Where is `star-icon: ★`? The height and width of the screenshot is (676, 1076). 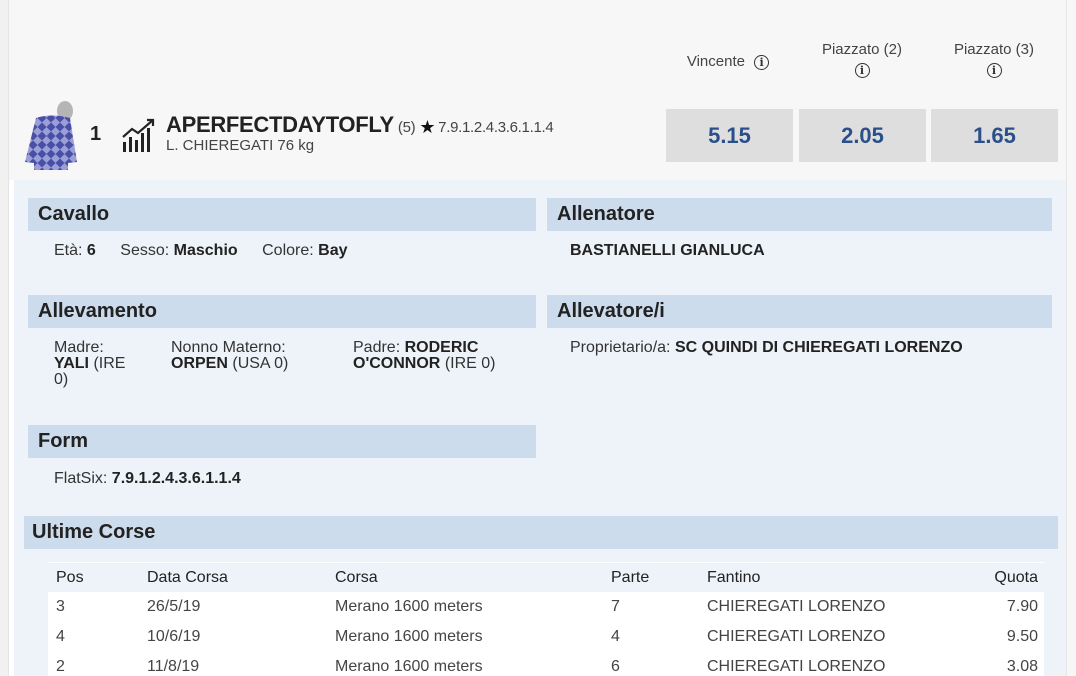
star-icon: ★ is located at coordinates (427, 127).